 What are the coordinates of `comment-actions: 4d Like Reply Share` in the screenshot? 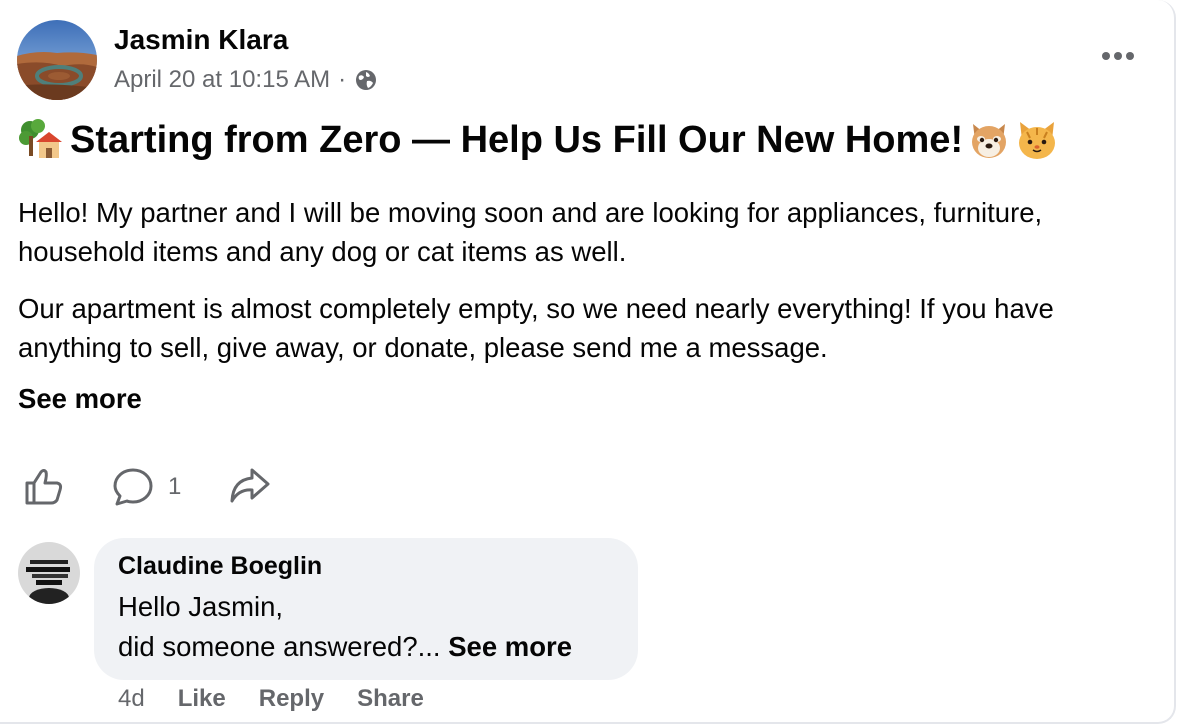 It's located at (287, 699).